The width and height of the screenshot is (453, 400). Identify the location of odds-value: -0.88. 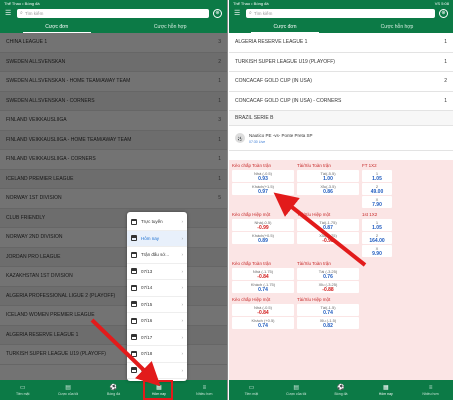
(328, 289).